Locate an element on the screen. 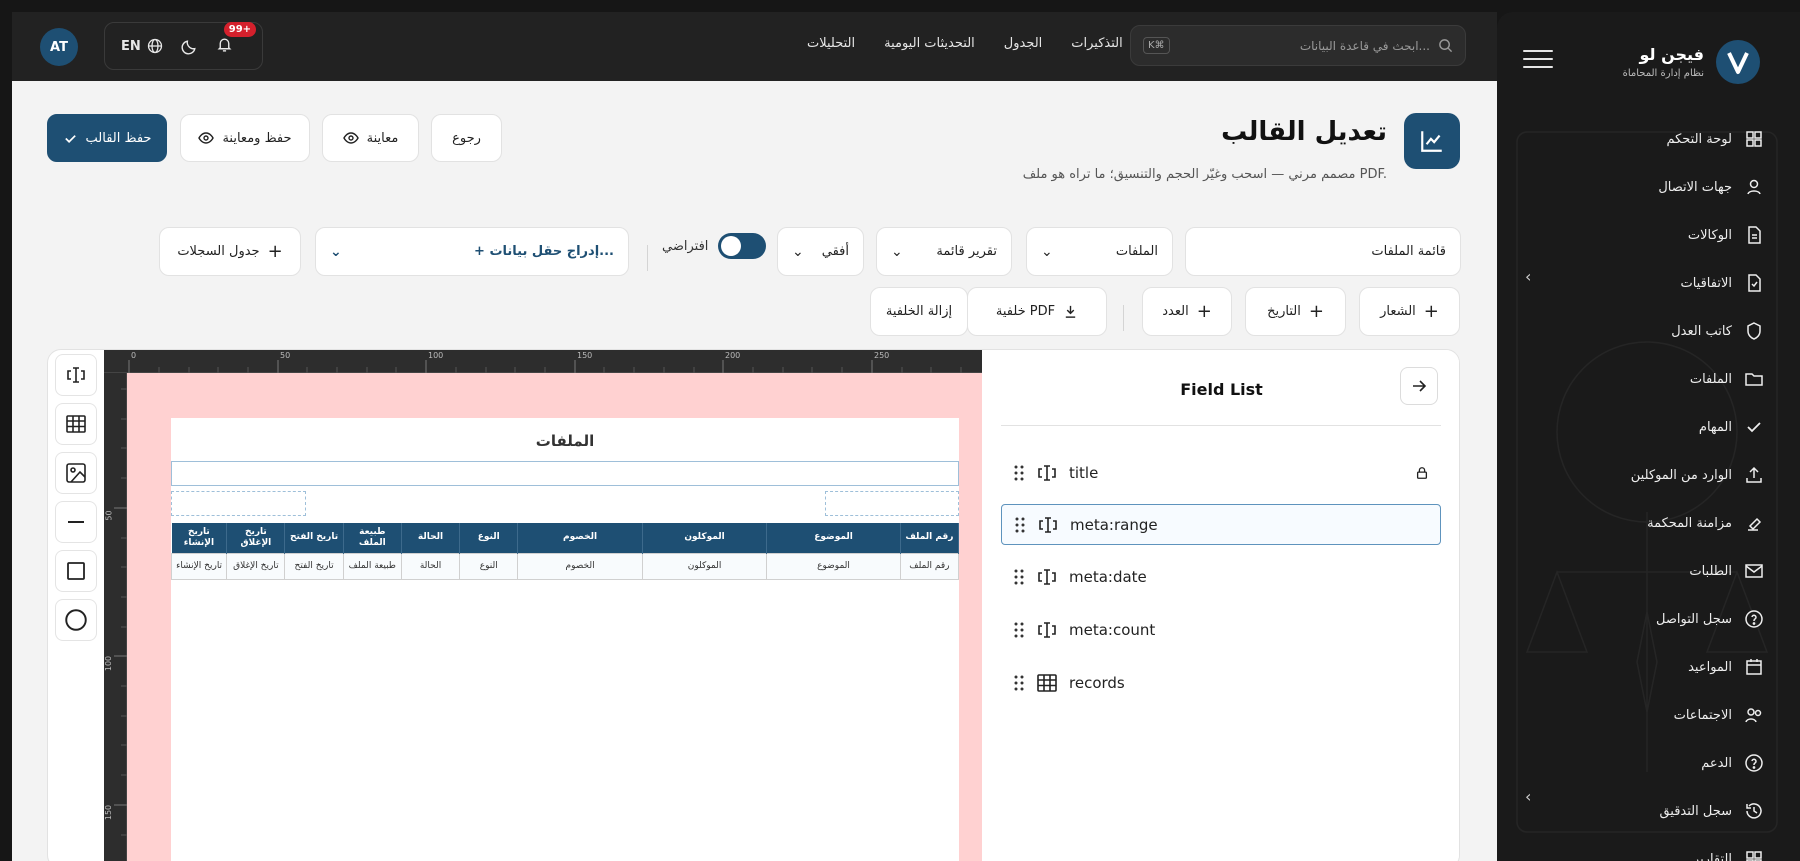  table-cell: الحالة is located at coordinates (430, 566).